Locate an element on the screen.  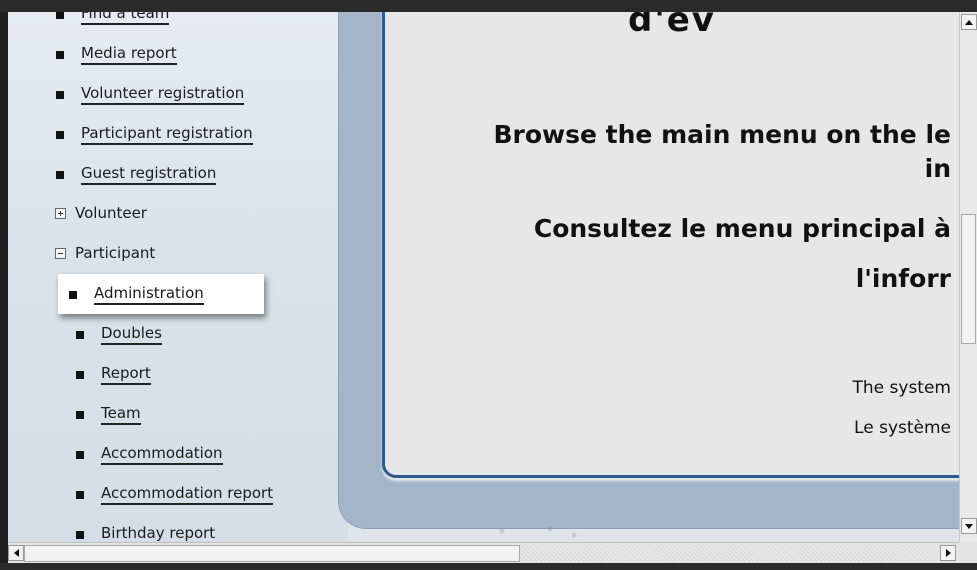
sidebar-link-accommodation-report: Accommodation report is located at coordinates (187, 494).